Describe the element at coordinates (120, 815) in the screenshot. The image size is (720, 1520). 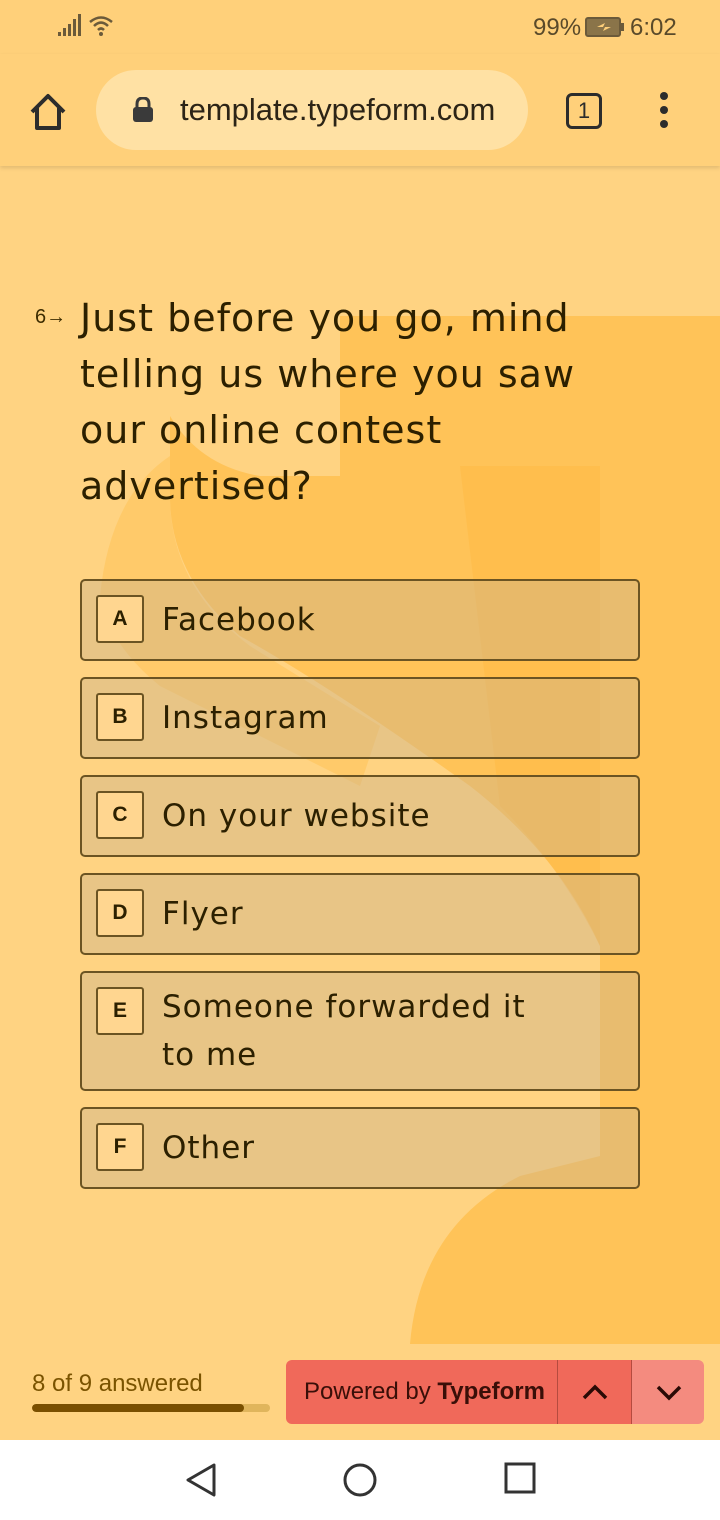
I see `option-key: C` at that location.